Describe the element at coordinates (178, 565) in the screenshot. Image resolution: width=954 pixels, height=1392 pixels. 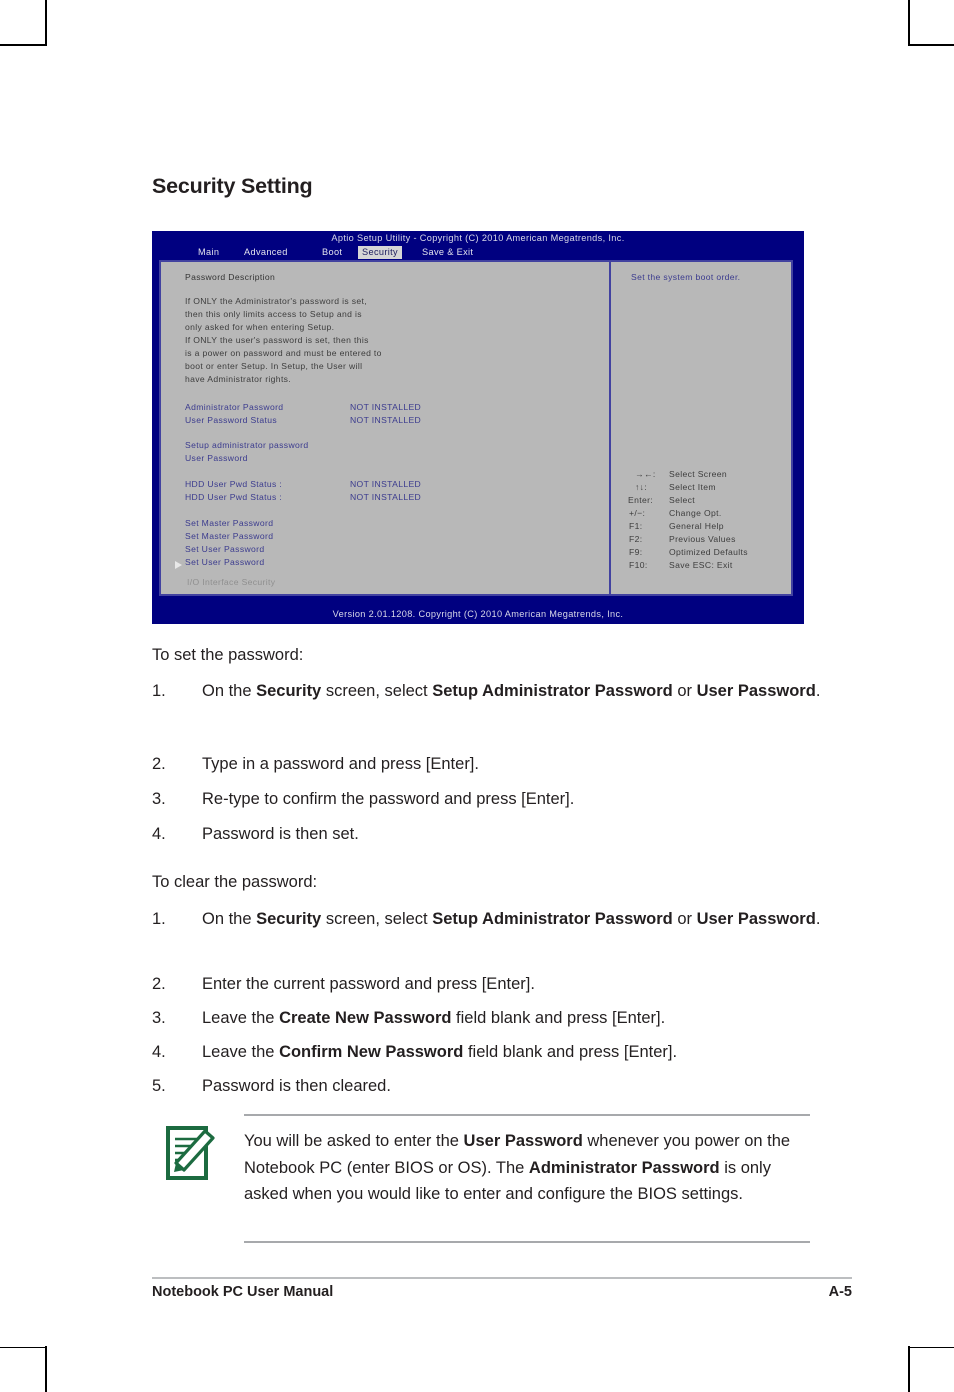
I see `submenu-arrow-icon` at that location.